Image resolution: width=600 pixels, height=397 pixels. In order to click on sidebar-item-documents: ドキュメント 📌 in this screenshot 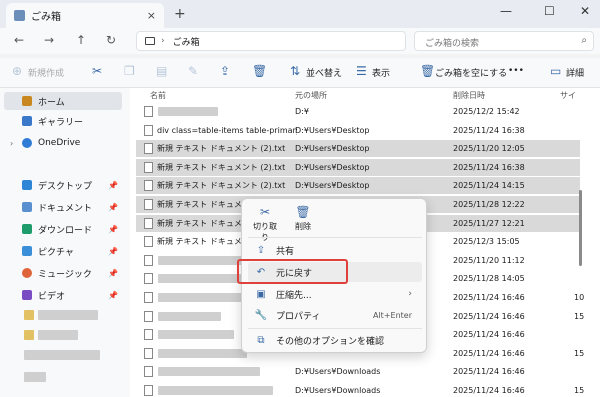, I will do `click(63, 207)`.